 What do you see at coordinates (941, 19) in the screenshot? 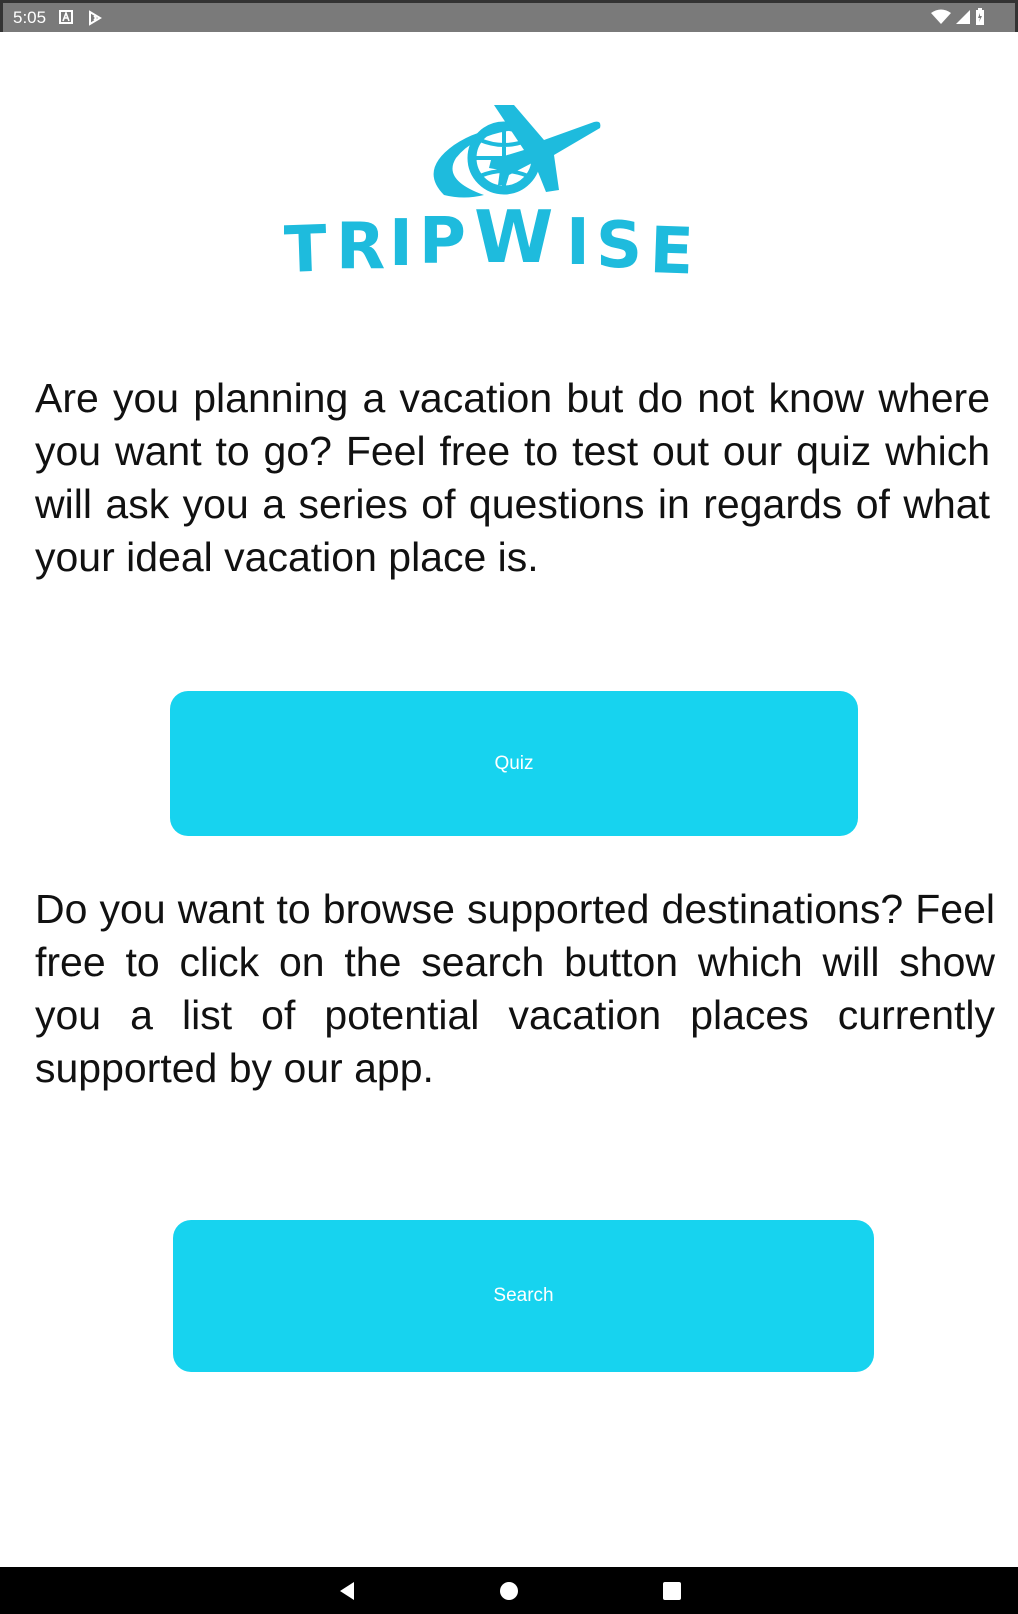
I see `wifi-icon` at bounding box center [941, 19].